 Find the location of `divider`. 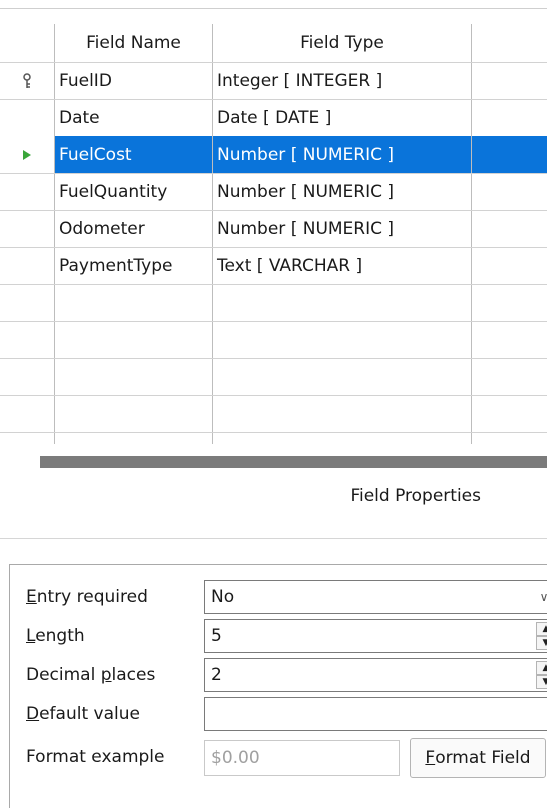

divider is located at coordinates (273, 538).